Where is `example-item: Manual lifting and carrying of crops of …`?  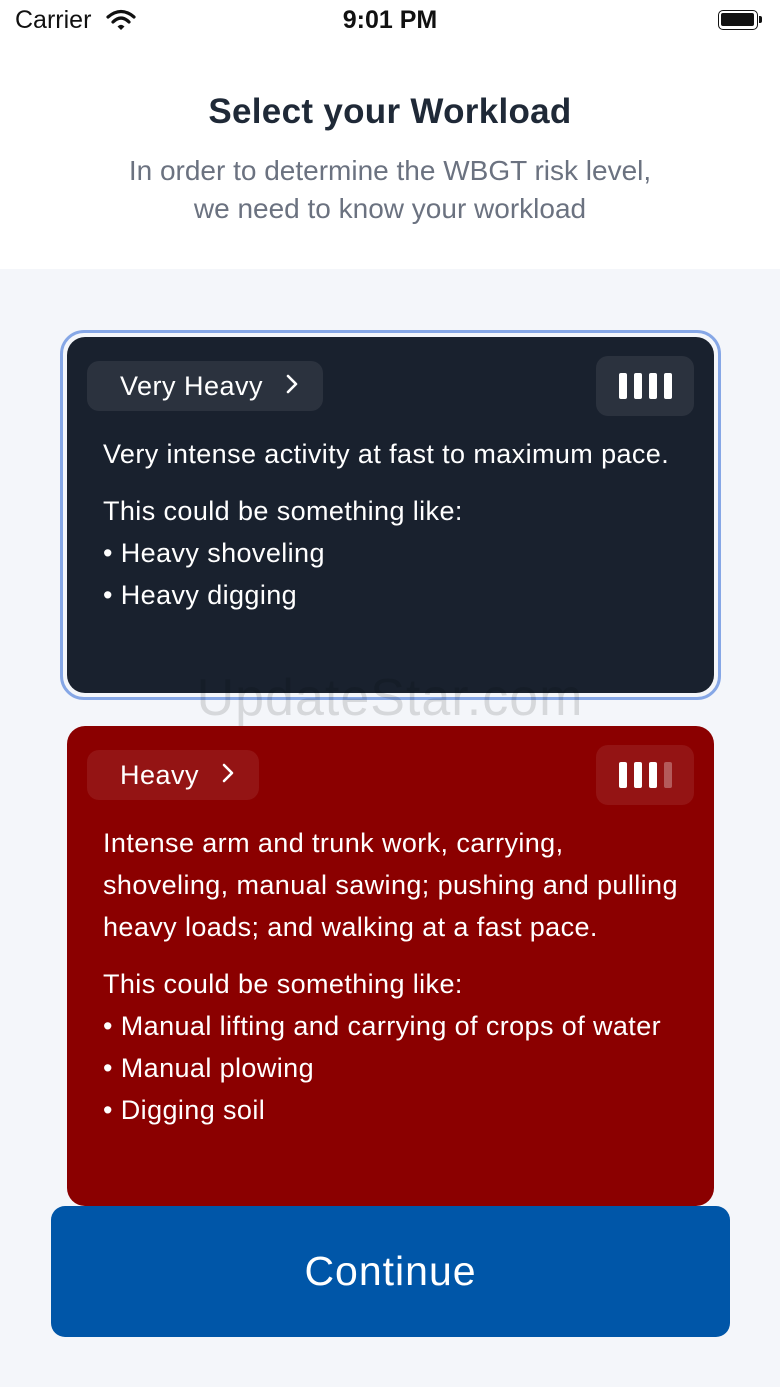
example-item: Manual lifting and carrying of crops of … is located at coordinates (398, 1026).